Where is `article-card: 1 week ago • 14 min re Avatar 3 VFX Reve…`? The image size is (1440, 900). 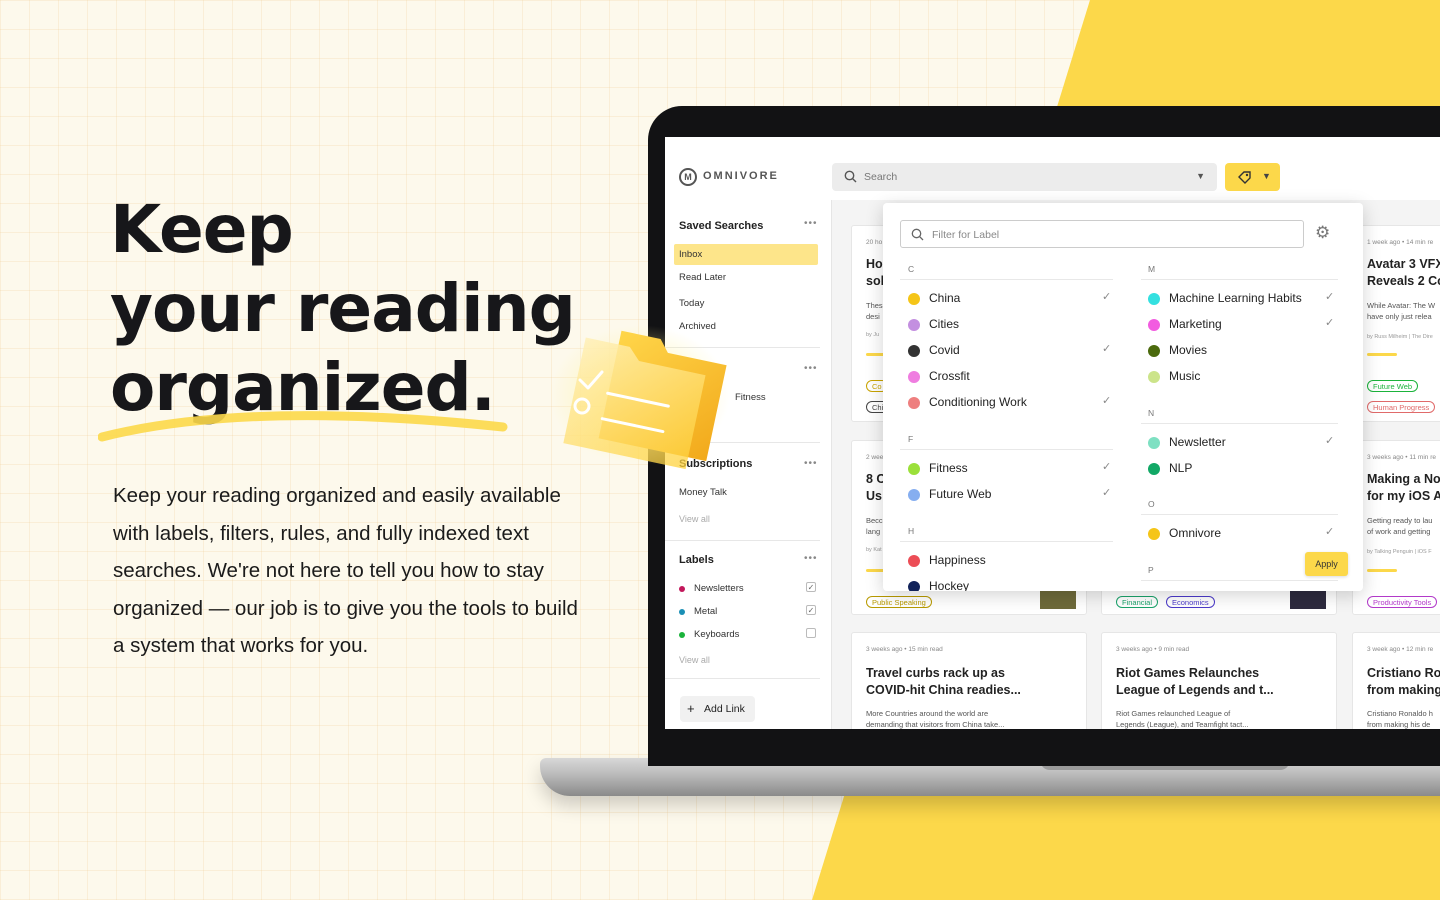
article-card: 1 week ago • 14 min re Avatar 3 VFX Reve… is located at coordinates (1396, 323).